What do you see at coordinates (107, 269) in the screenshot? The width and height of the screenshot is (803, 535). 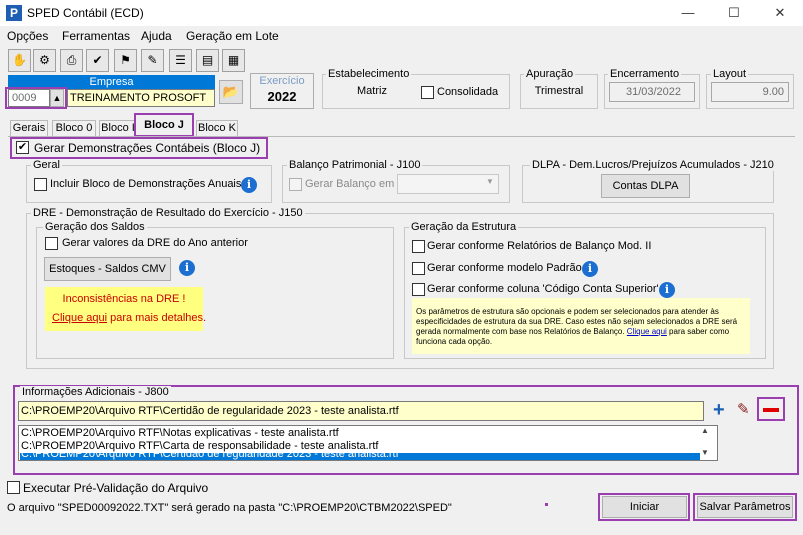 I see `estoques-button: Estoques - Saldos CMV` at bounding box center [107, 269].